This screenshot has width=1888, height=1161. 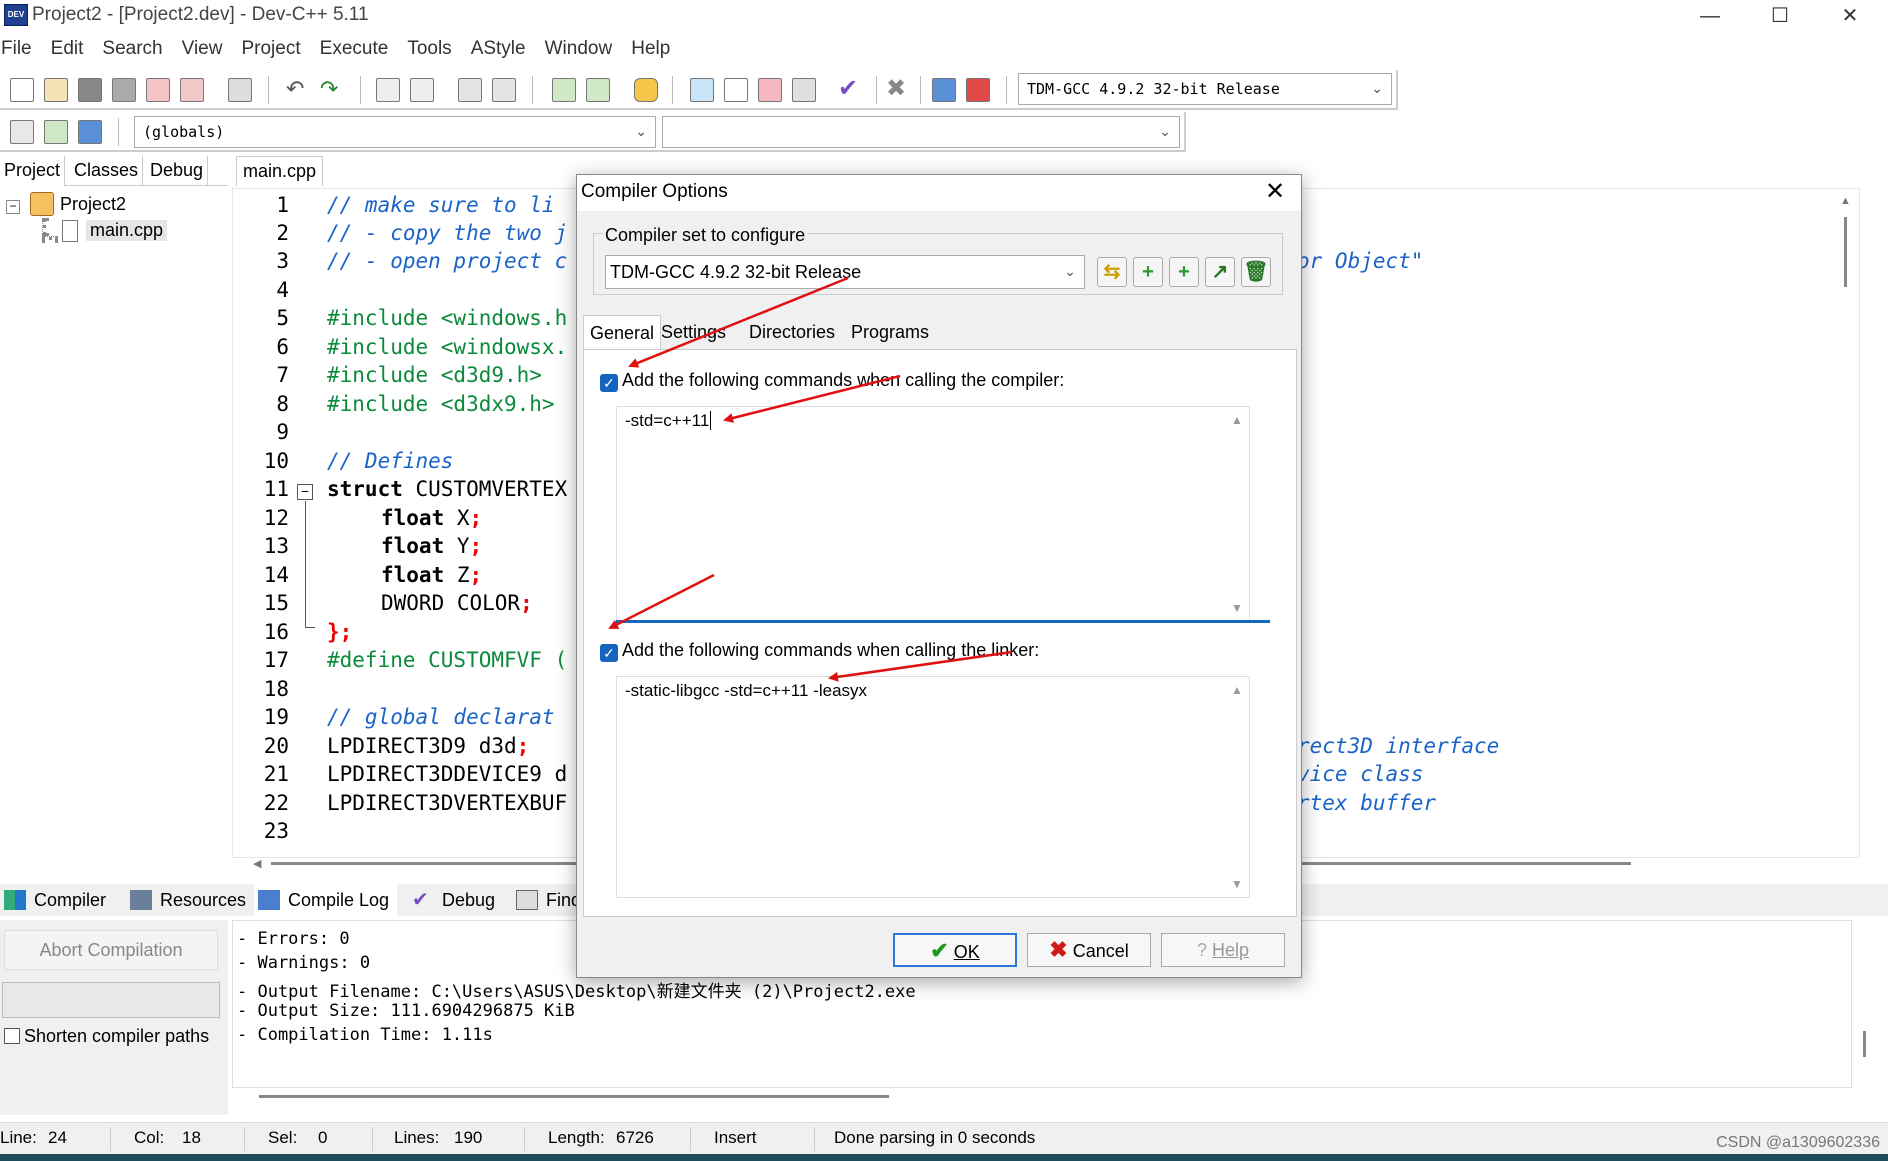 I want to click on add-folder-compiler-icon: +, so click(x=1184, y=272).